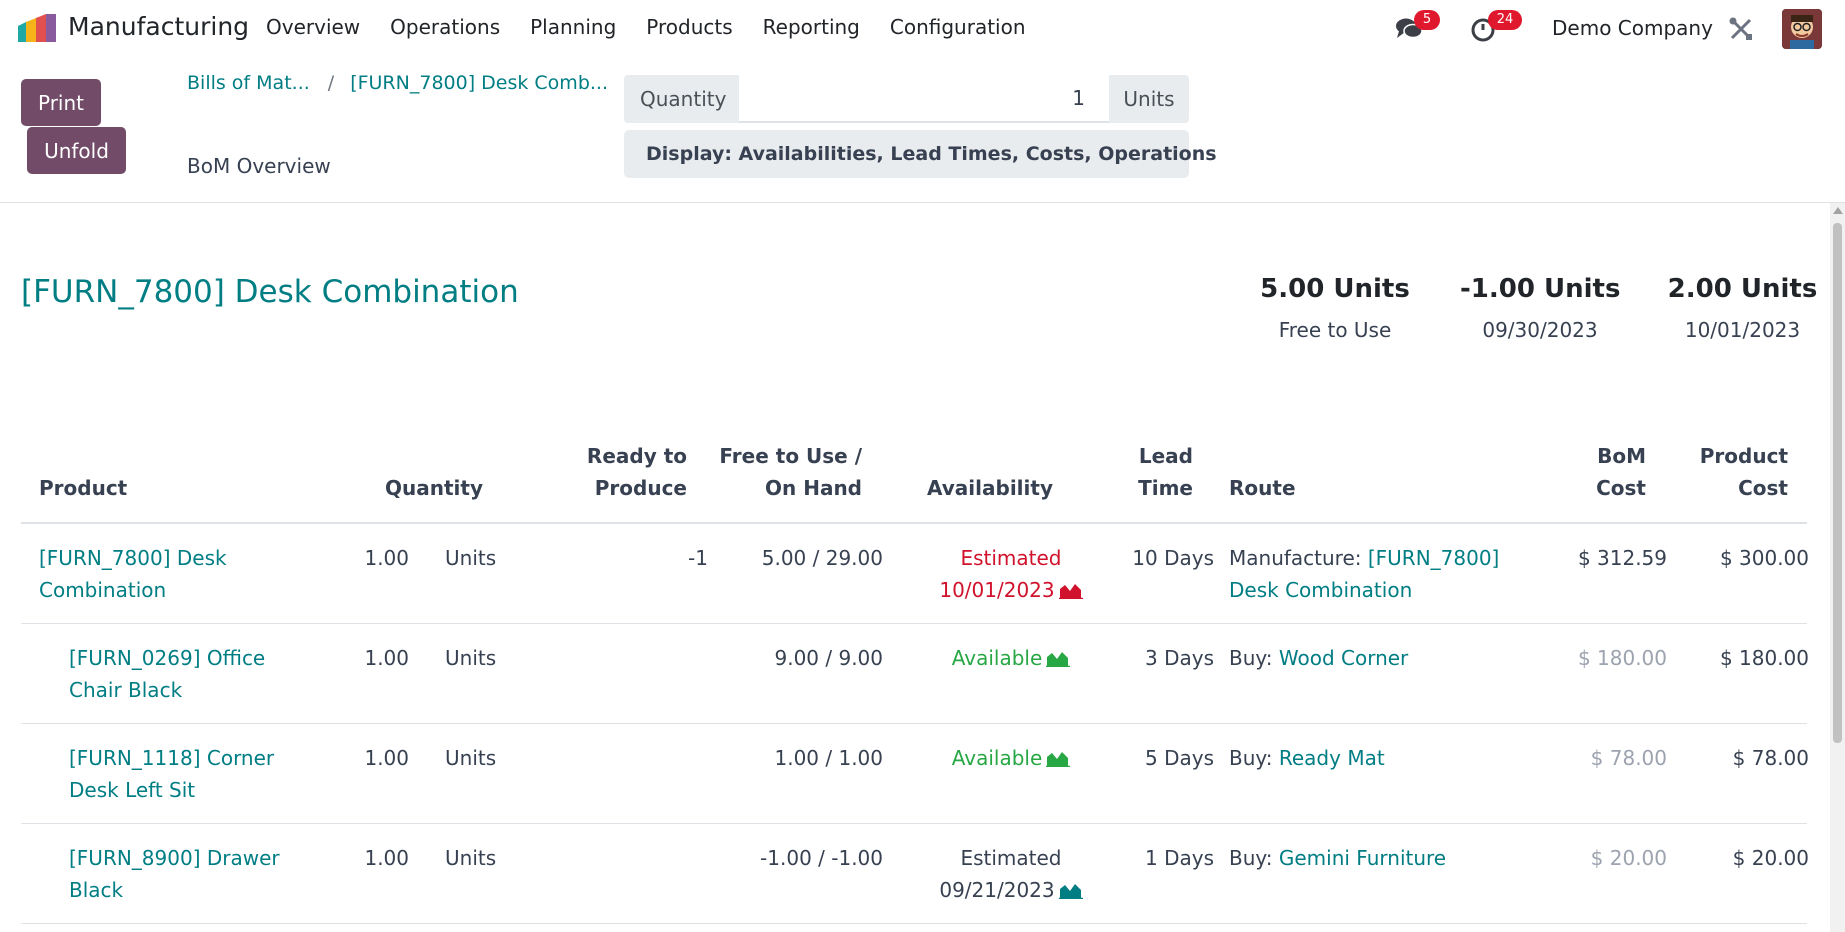 The height and width of the screenshot is (932, 1845). Describe the element at coordinates (958, 27) in the screenshot. I see `menu-configuration: Configuration` at that location.